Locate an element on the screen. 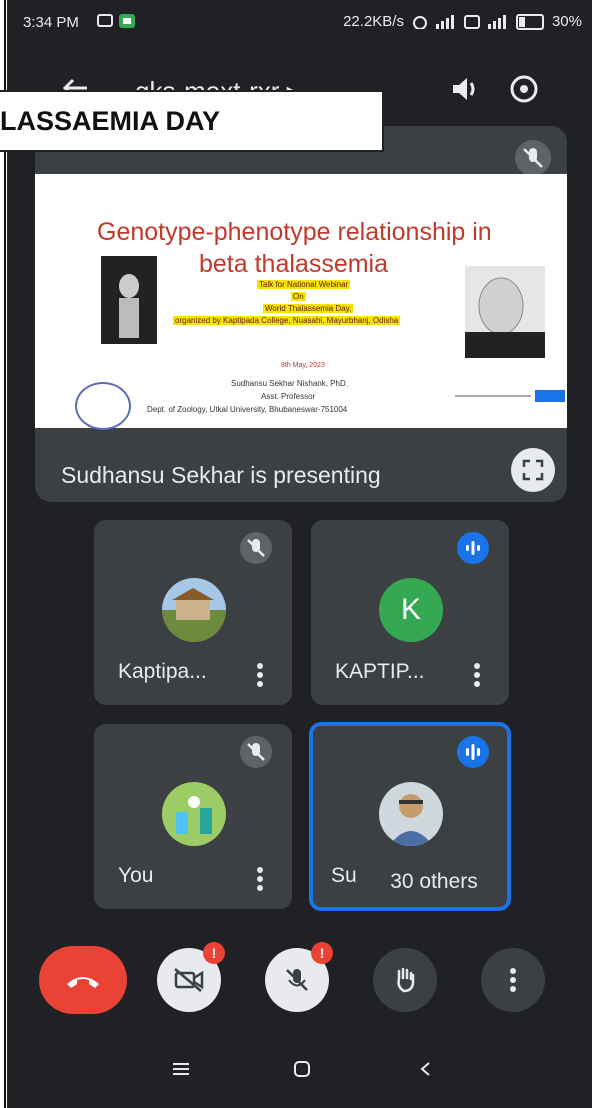 The width and height of the screenshot is (592, 1108). slide-author: Sudhansu Sekhar Nishank, PhD. is located at coordinates (289, 383).